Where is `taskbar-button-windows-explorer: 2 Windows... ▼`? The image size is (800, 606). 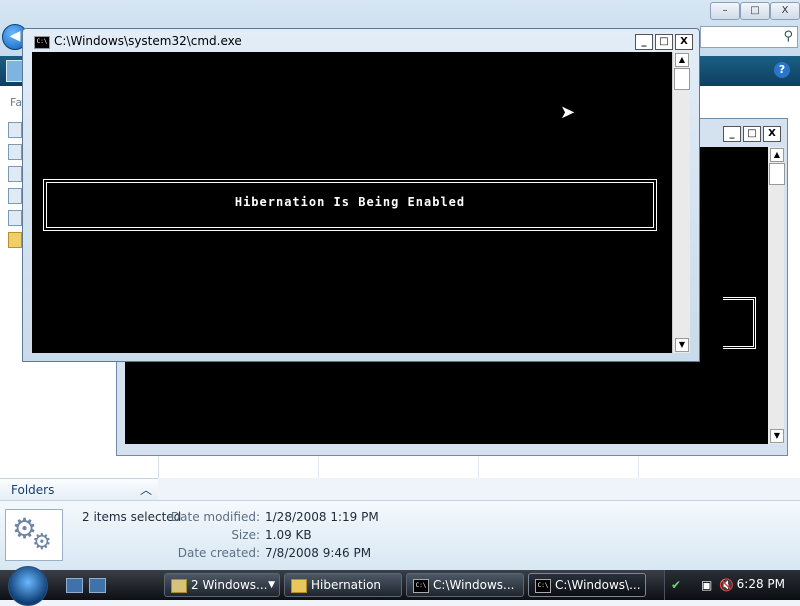
taskbar-button-windows-explorer: 2 Windows... ▼ is located at coordinates (222, 585).